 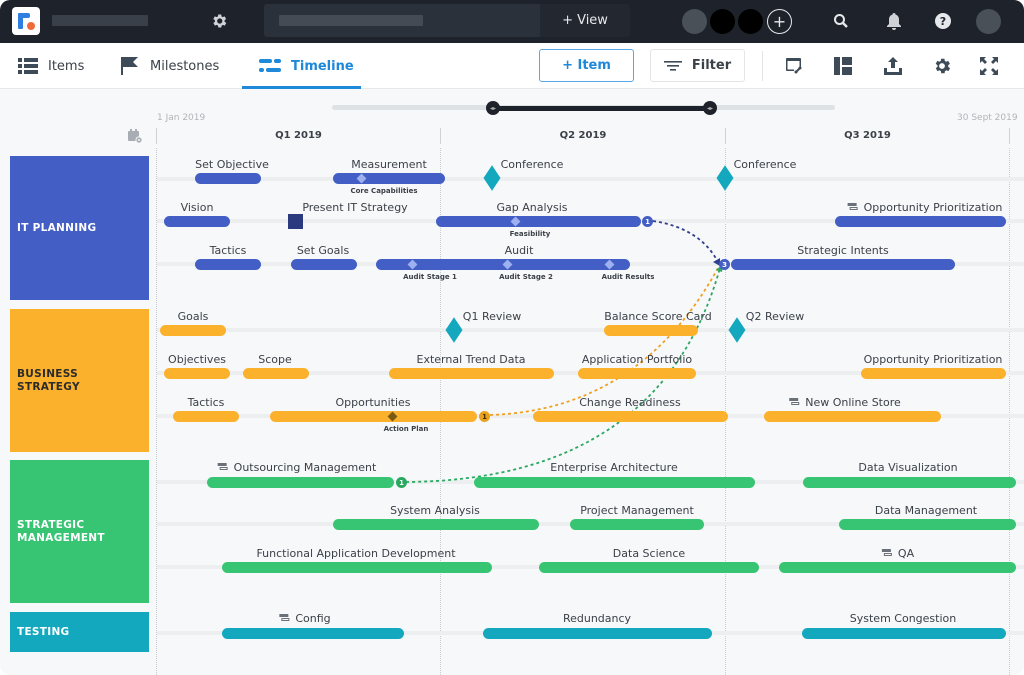 I want to click on sub-milestone-label: Core Capabilities, so click(x=384, y=191).